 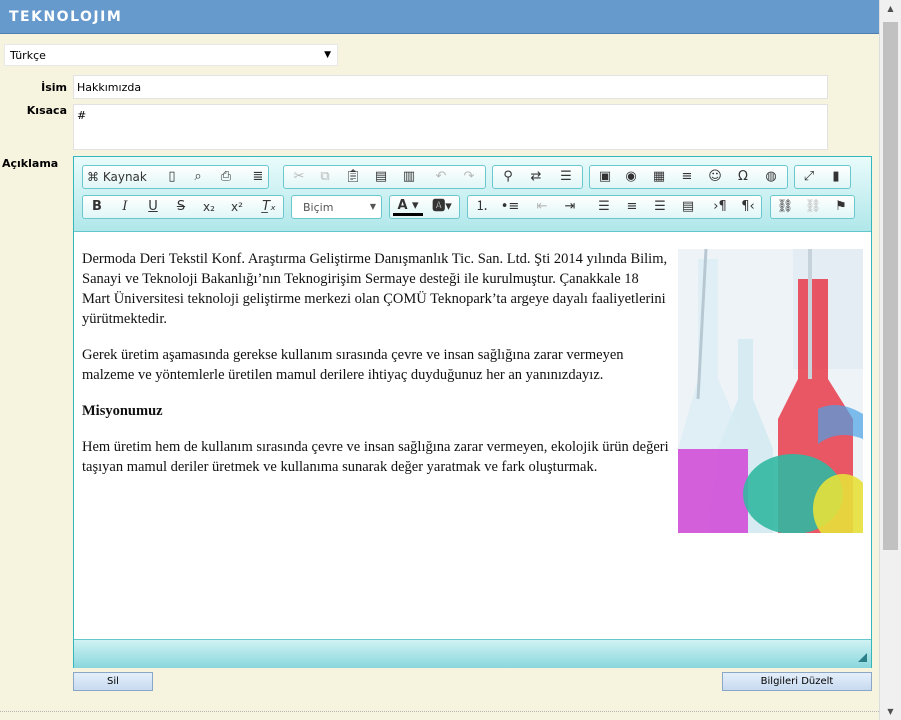 What do you see at coordinates (198, 177) in the screenshot?
I see `preview-icon: ⌕` at bounding box center [198, 177].